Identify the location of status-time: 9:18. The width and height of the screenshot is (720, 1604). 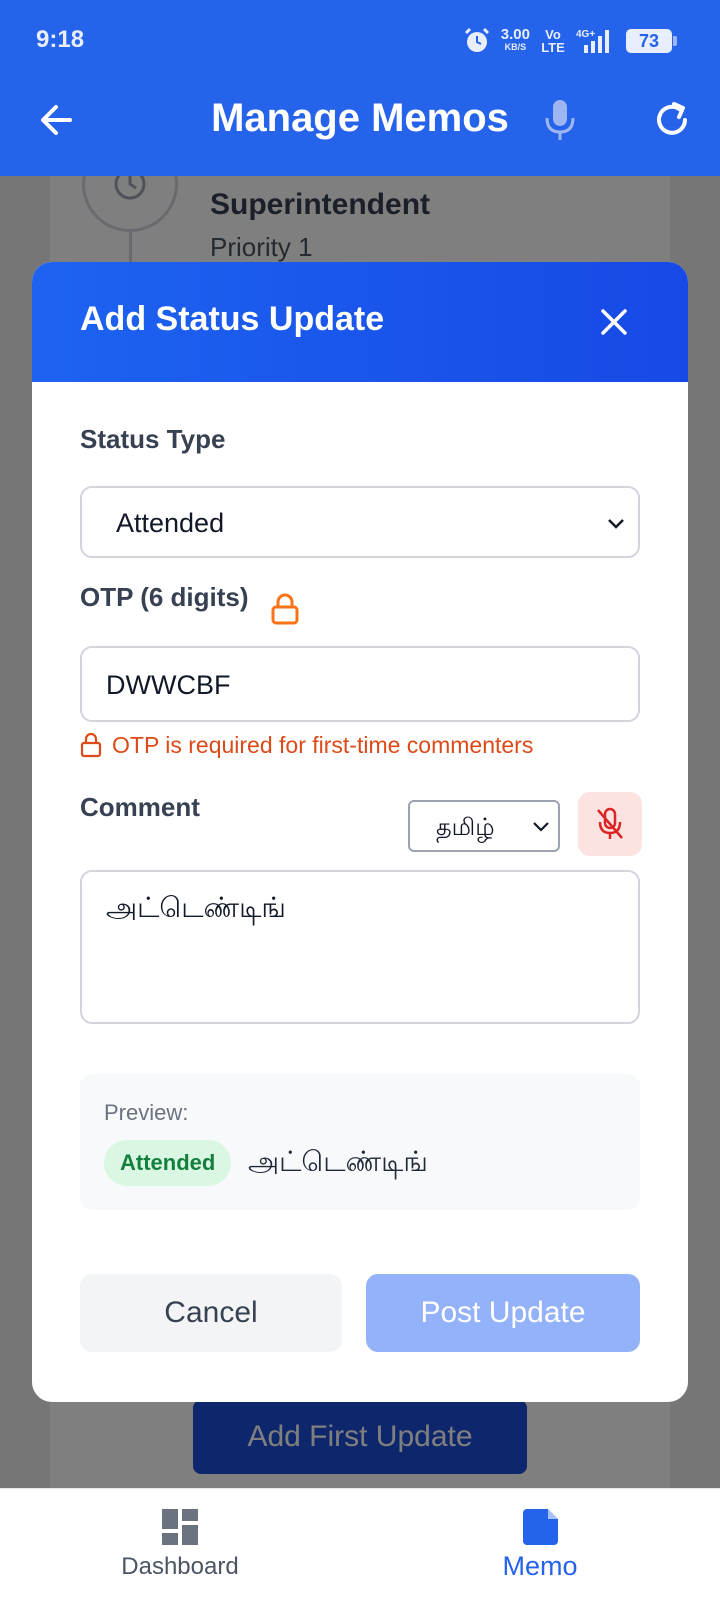
(60, 39).